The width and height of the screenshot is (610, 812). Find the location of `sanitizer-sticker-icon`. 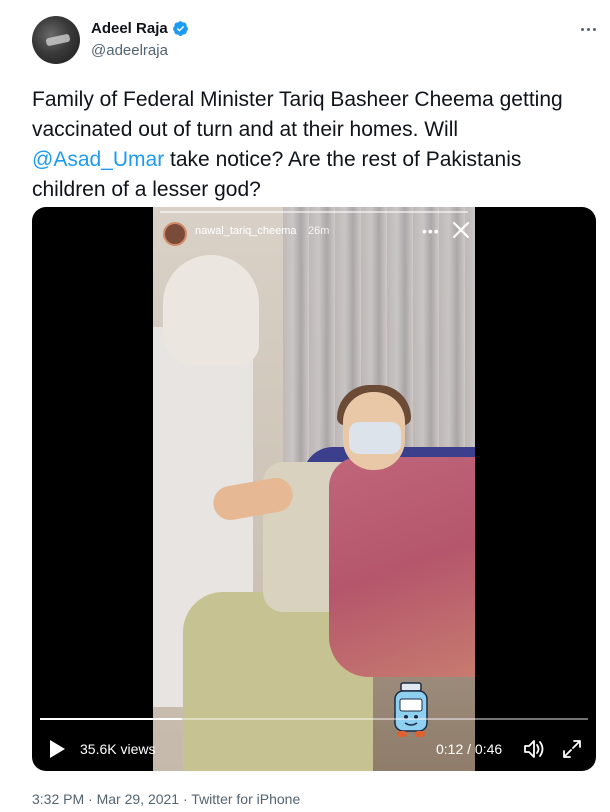

sanitizer-sticker-icon is located at coordinates (411, 709).